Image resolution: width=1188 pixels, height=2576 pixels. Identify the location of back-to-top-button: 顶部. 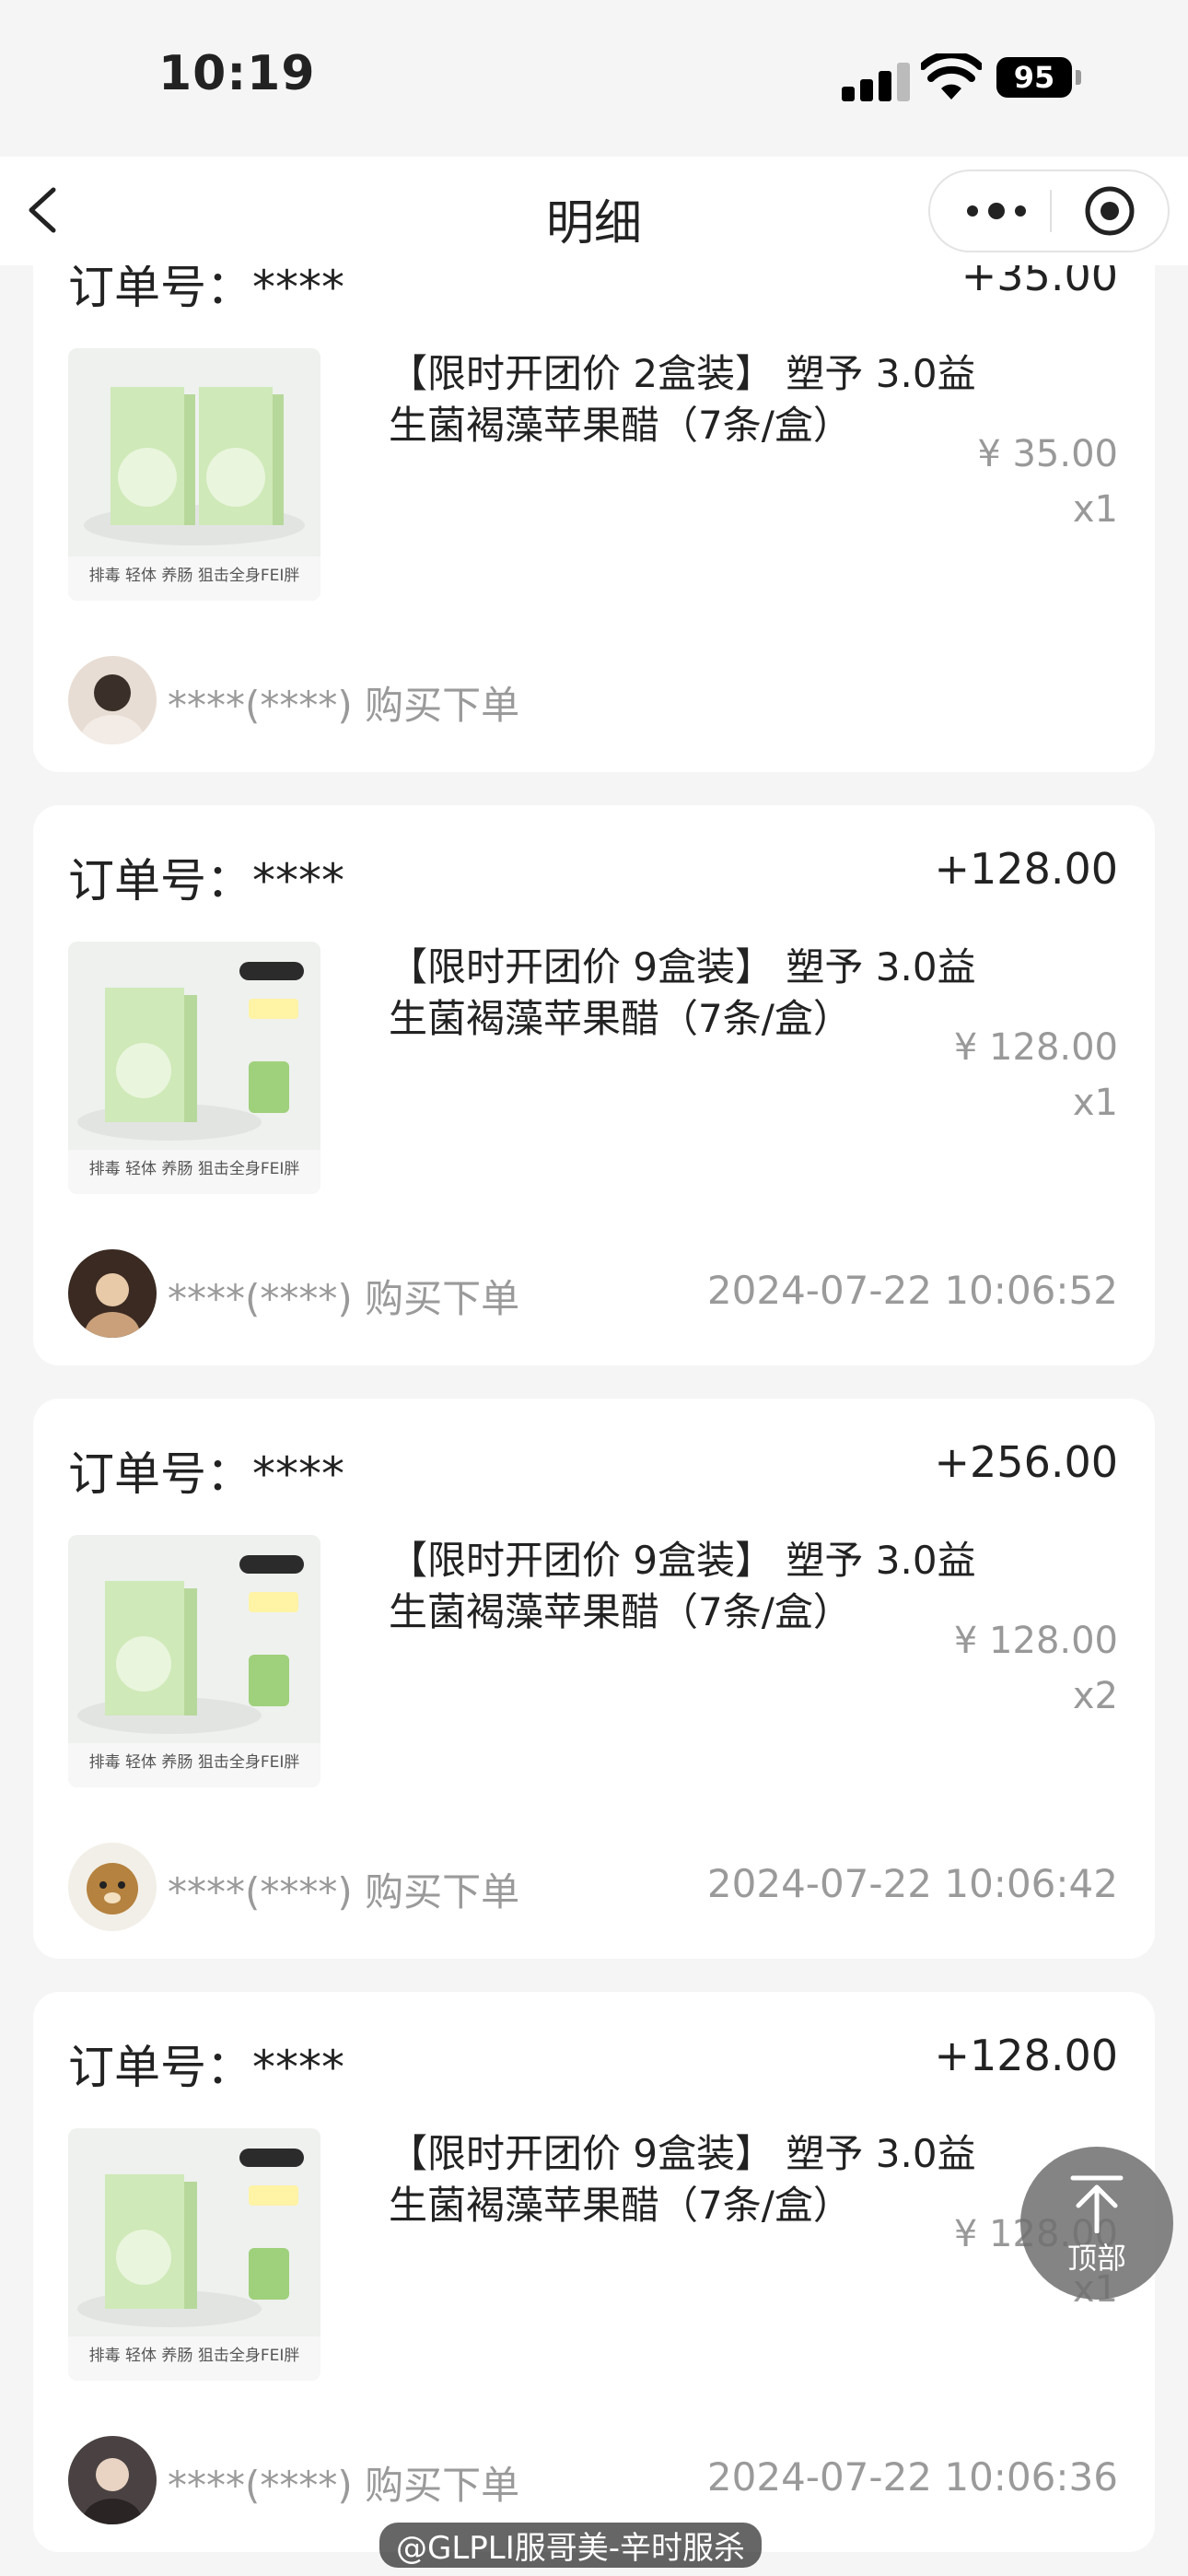
(1096, 2223).